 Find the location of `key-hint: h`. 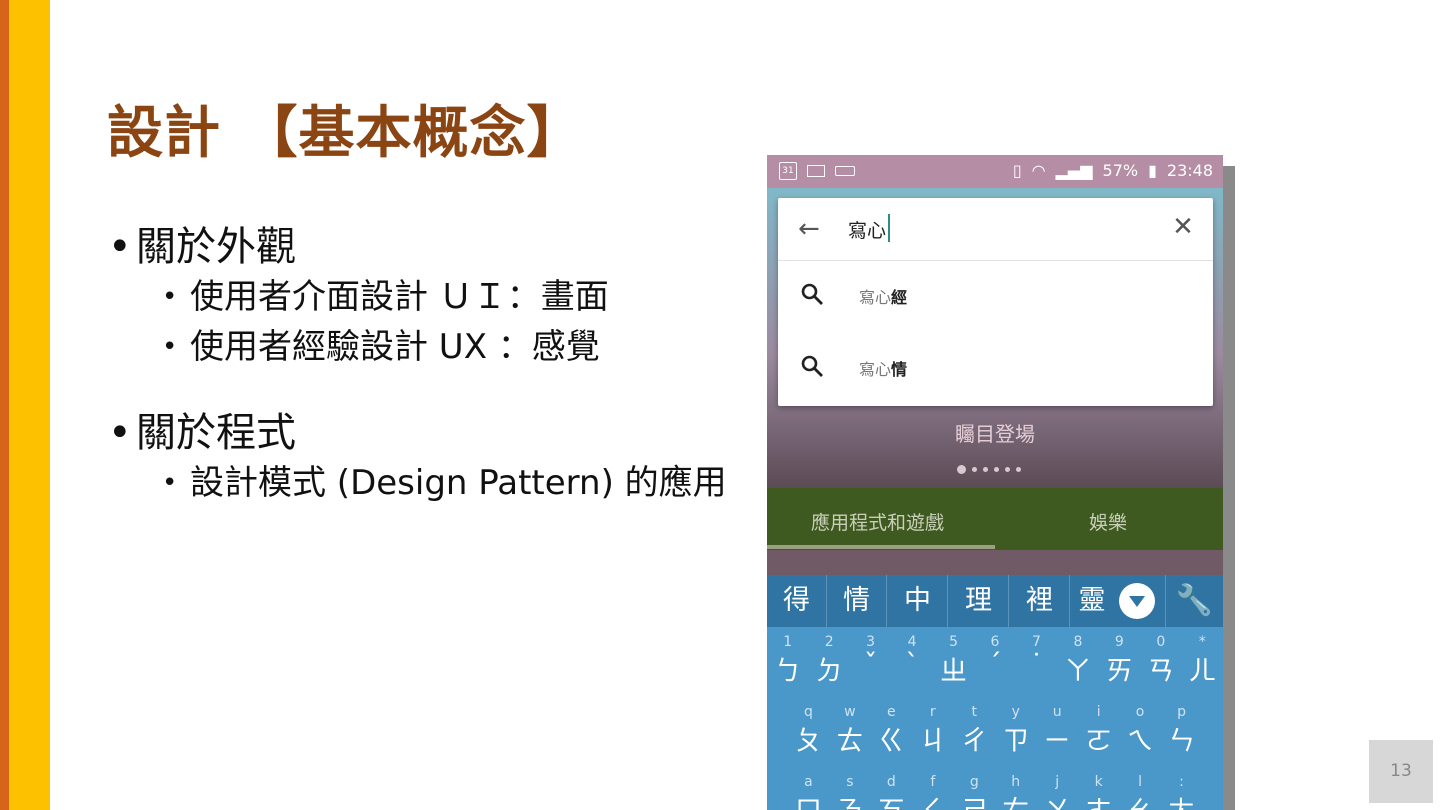

key-hint: h is located at coordinates (1016, 782).